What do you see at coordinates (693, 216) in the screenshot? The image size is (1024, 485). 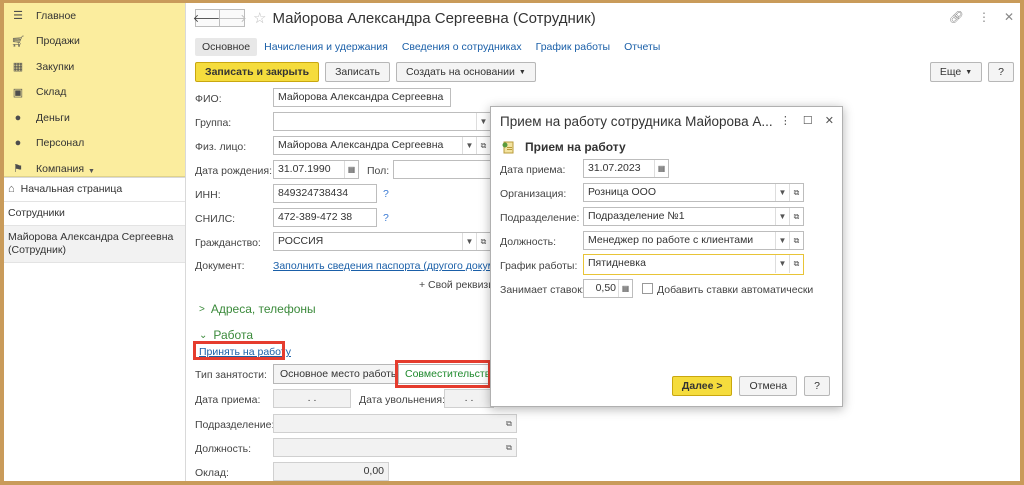 I see `dlg-dept-field: Подразделение №1 ▼ ⧉` at bounding box center [693, 216].